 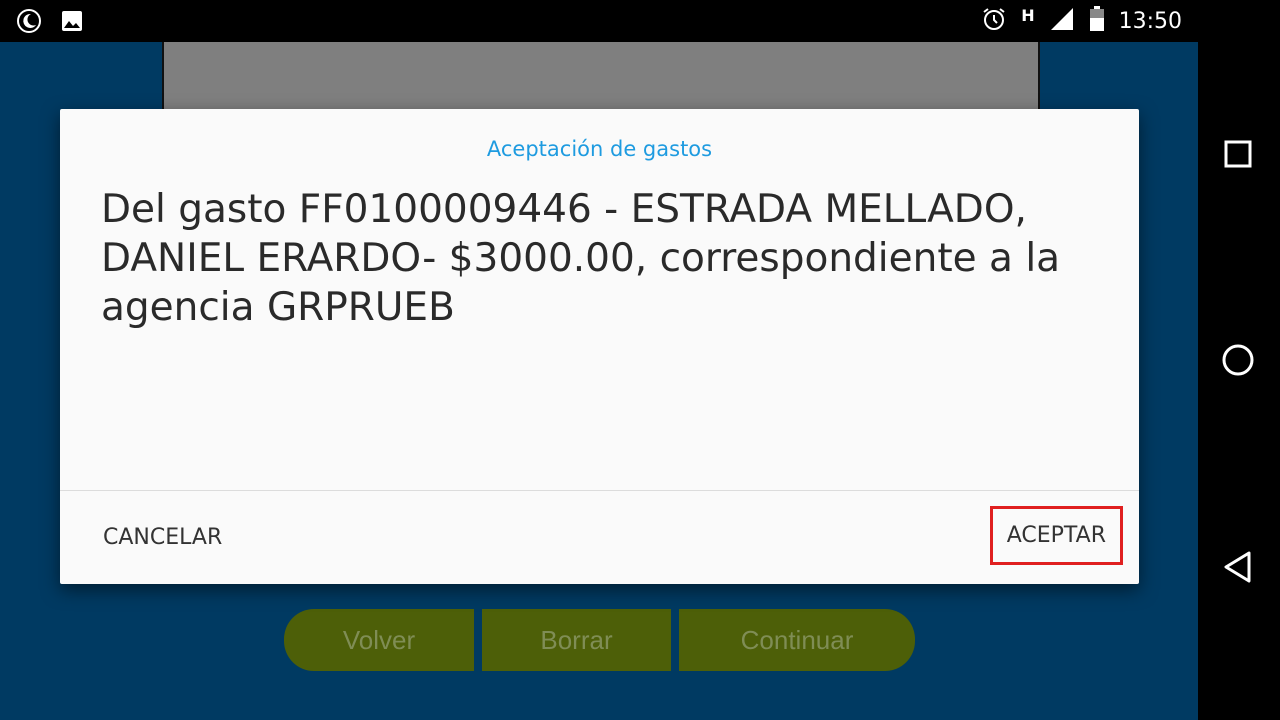 What do you see at coordinates (1056, 535) in the screenshot?
I see `accept-button: ACEPTAR` at bounding box center [1056, 535].